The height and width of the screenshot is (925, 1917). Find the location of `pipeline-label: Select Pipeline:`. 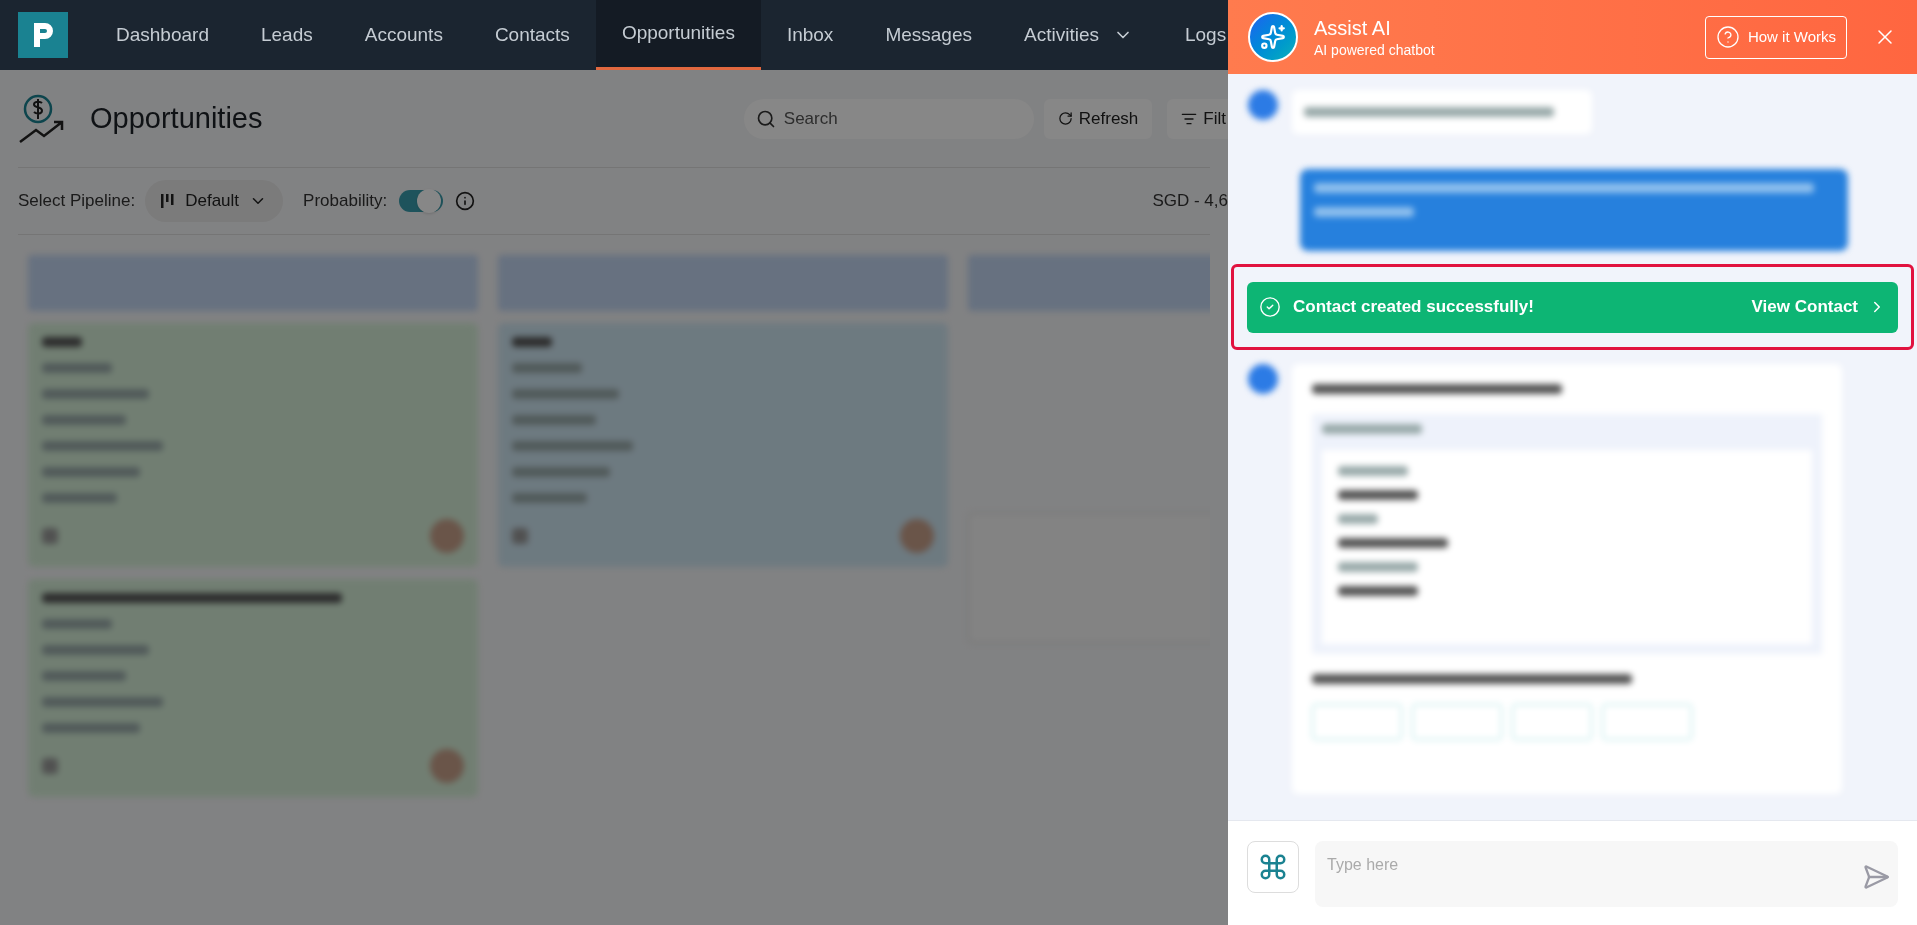

pipeline-label: Select Pipeline: is located at coordinates (77, 201).